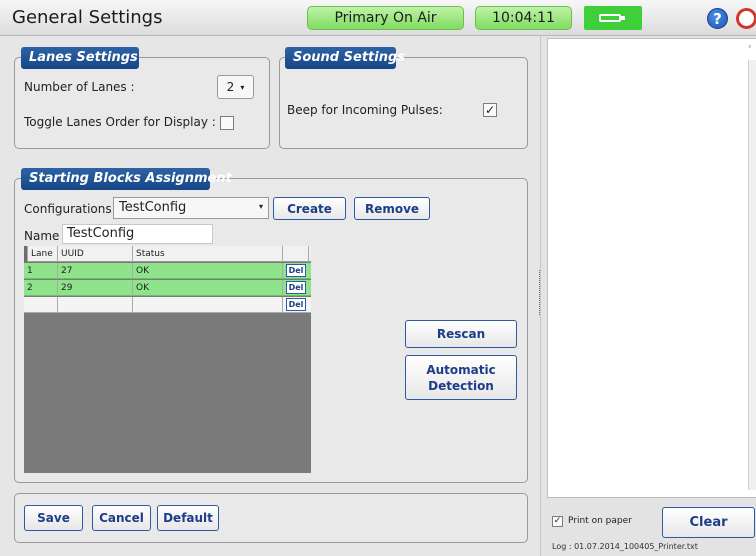 The width and height of the screenshot is (756, 556). What do you see at coordinates (120, 122) in the screenshot?
I see `toggle-lanes-order-label: Toggle Lanes Order for Display :` at bounding box center [120, 122].